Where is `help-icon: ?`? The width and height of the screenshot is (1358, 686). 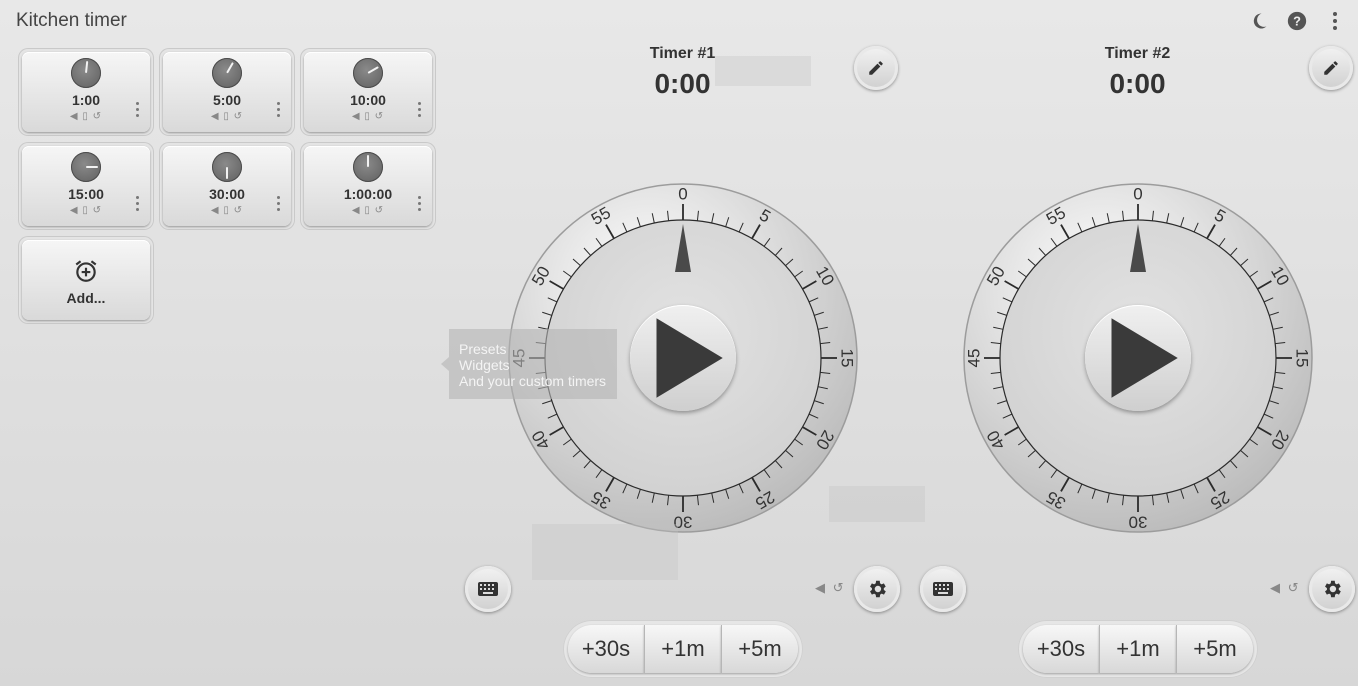
help-icon: ? is located at coordinates (1297, 21).